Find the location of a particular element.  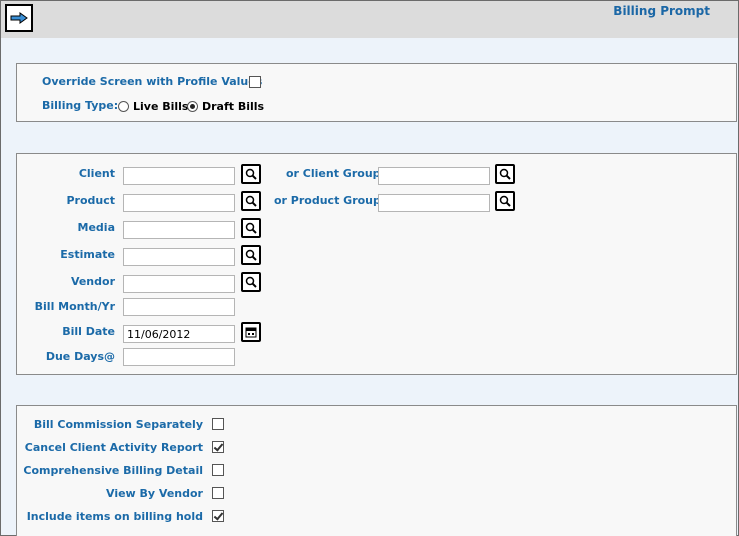

vendor-label: Vendor is located at coordinates (92, 281).